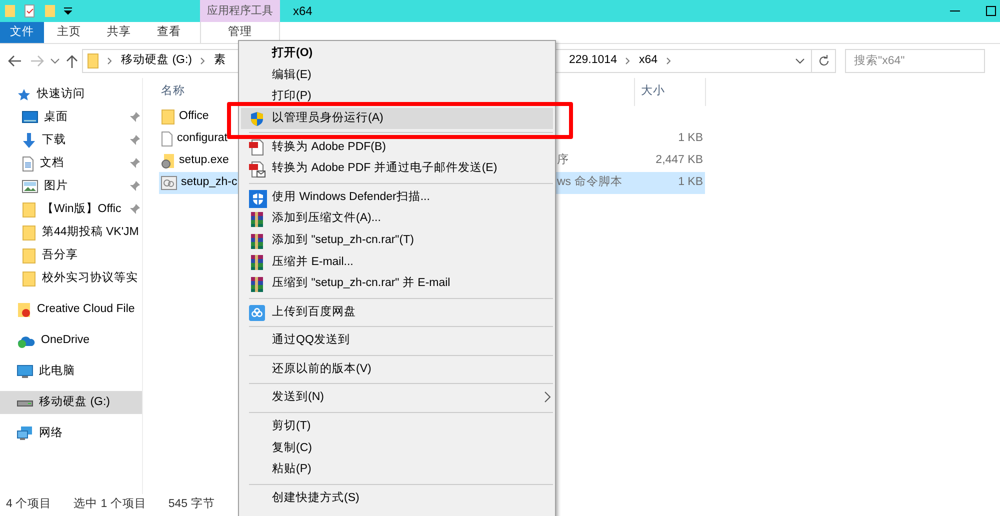 The image size is (1000, 516). Describe the element at coordinates (397, 470) in the screenshot. I see `menu-item: 粘贴(P)` at that location.